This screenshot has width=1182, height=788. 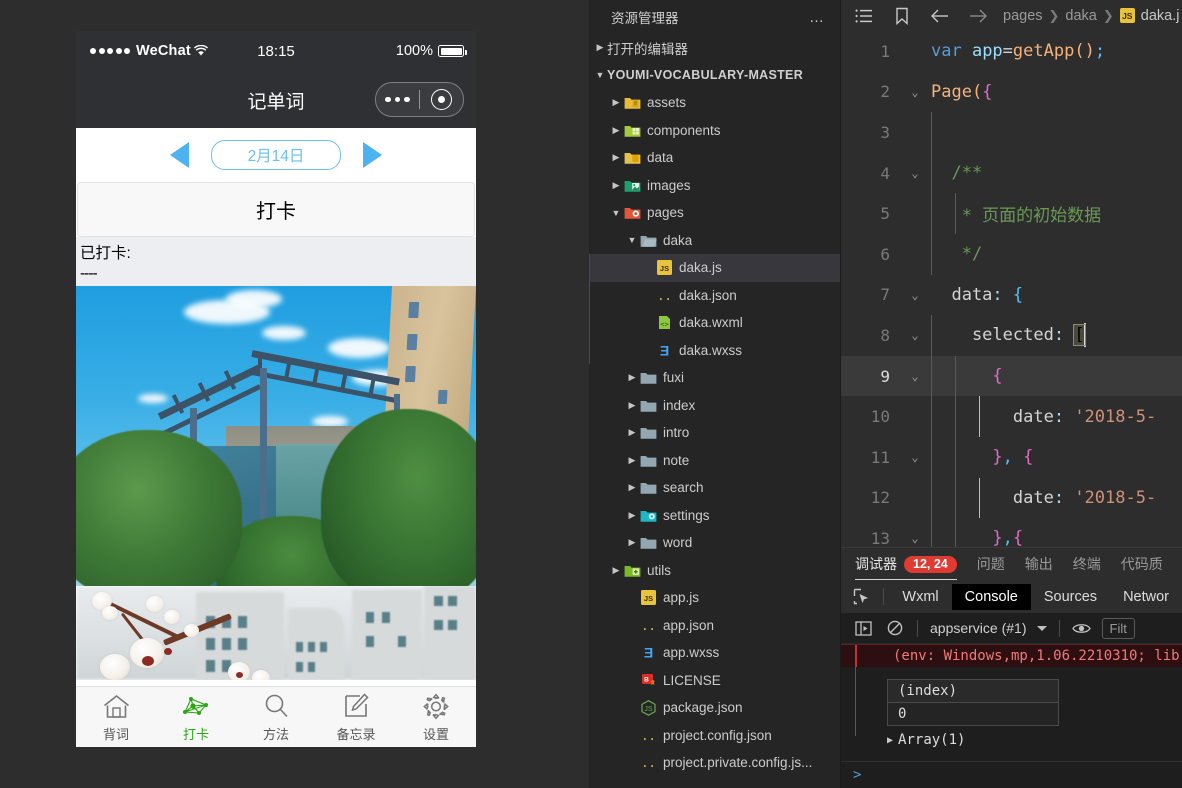 What do you see at coordinates (1011, 532) in the screenshot?
I see `code-line: 13 ⌄ },{` at bounding box center [1011, 532].